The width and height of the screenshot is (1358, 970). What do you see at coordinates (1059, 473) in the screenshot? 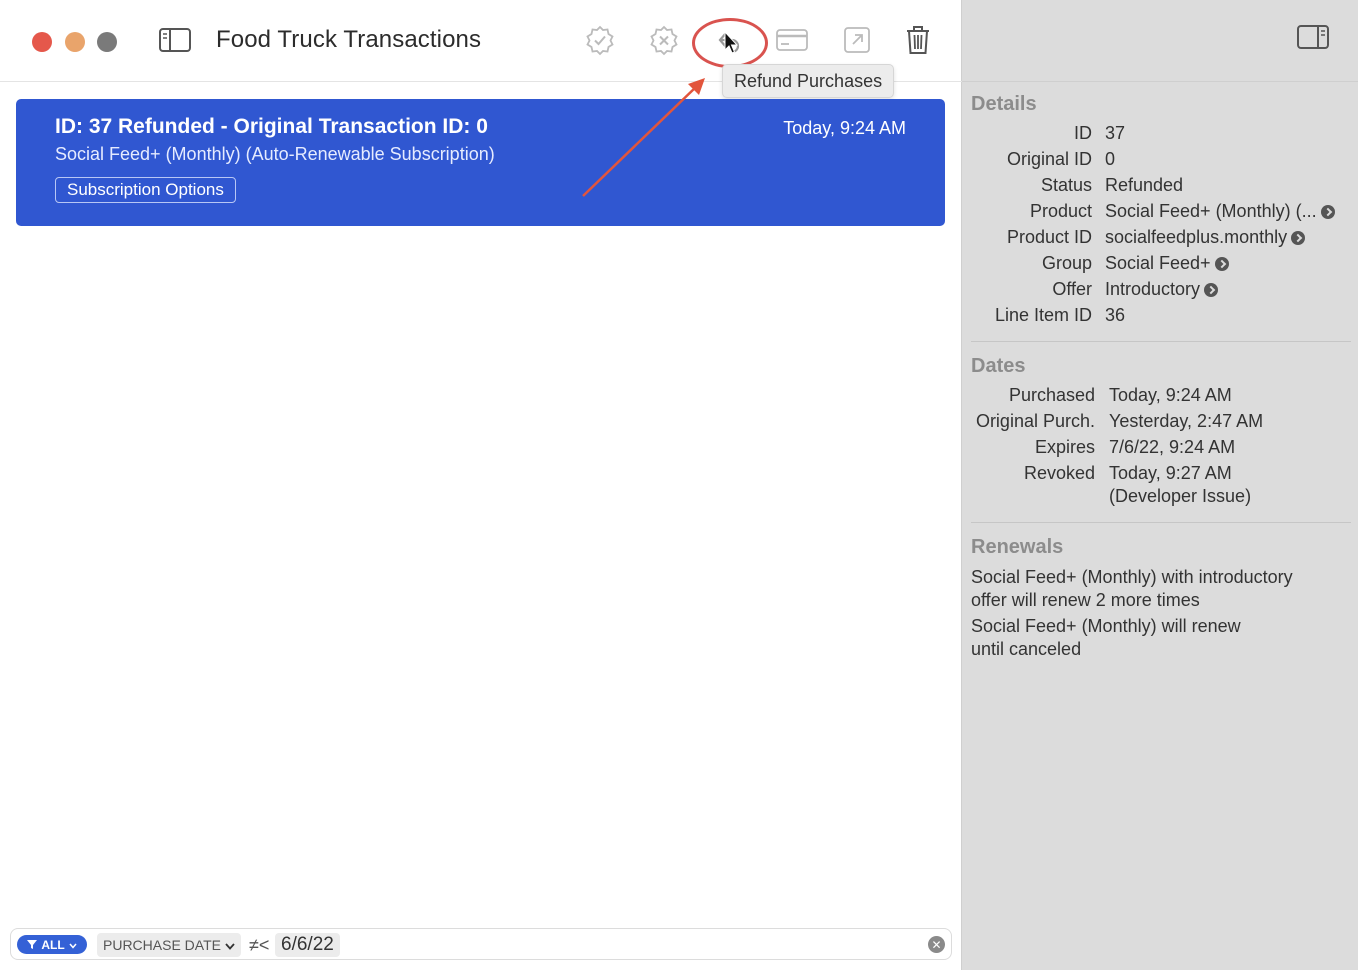
I see `date-key: Revoked` at bounding box center [1059, 473].